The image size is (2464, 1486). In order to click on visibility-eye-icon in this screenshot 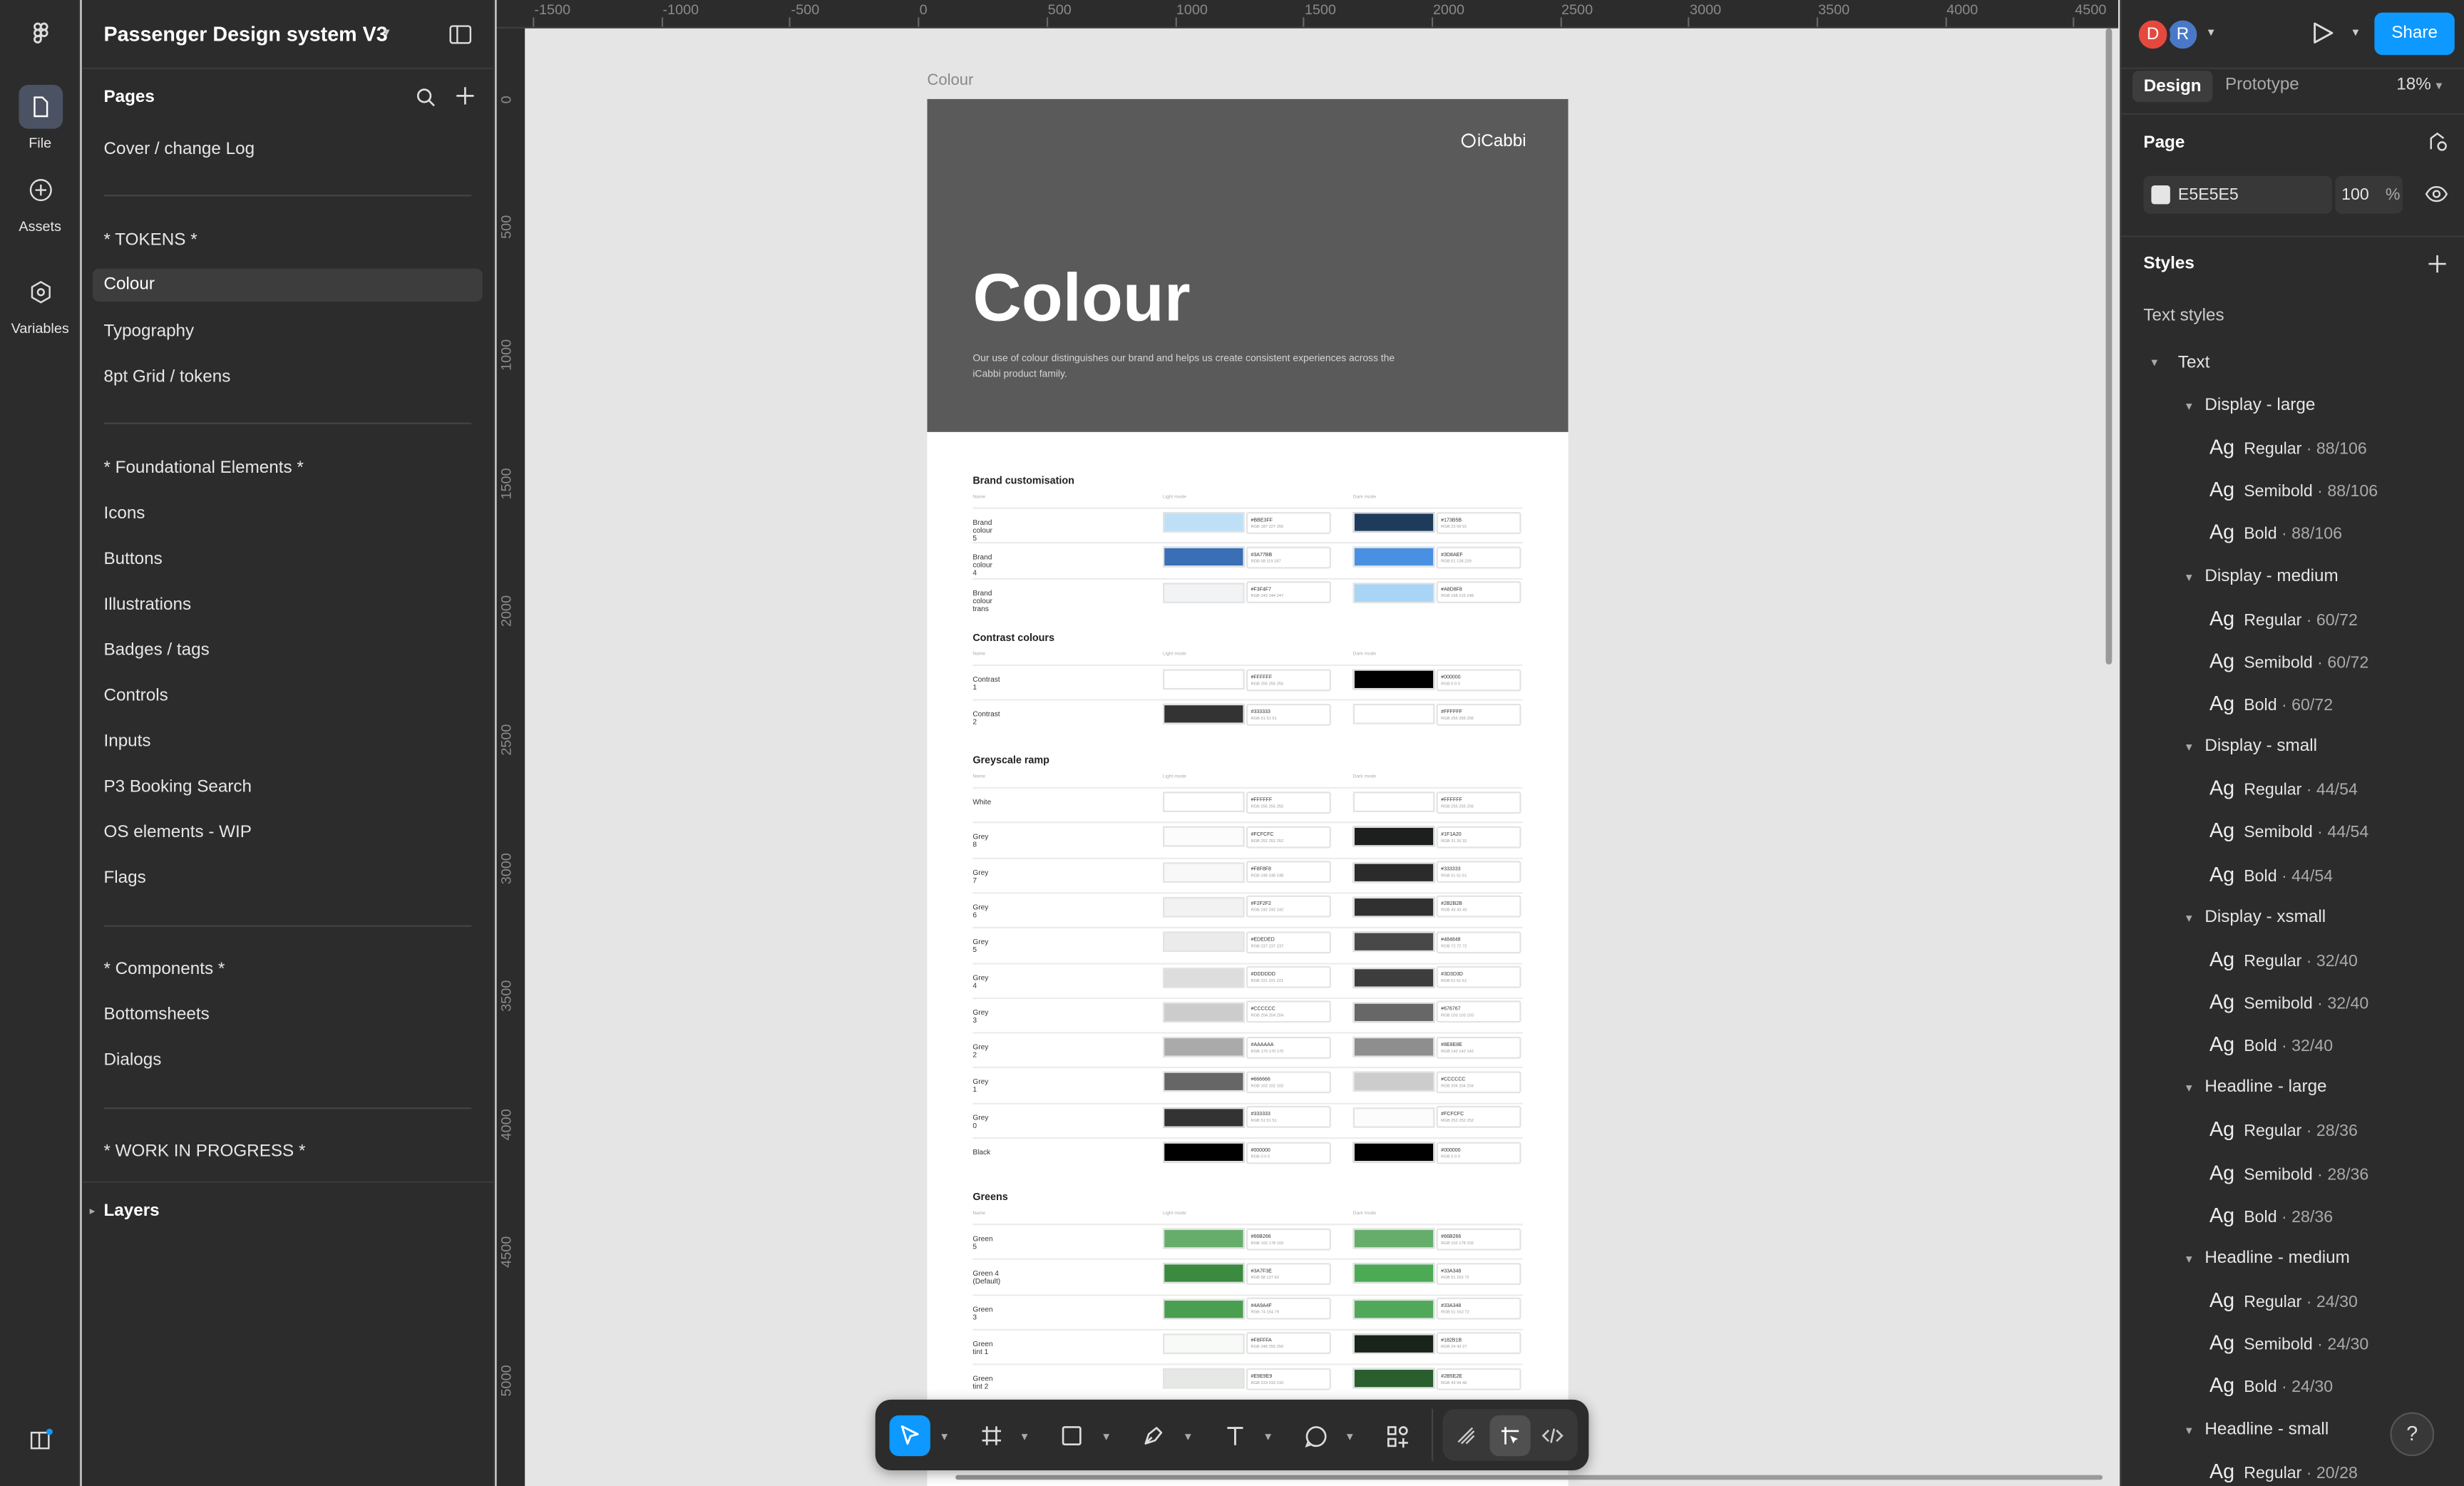, I will do `click(2436, 196)`.